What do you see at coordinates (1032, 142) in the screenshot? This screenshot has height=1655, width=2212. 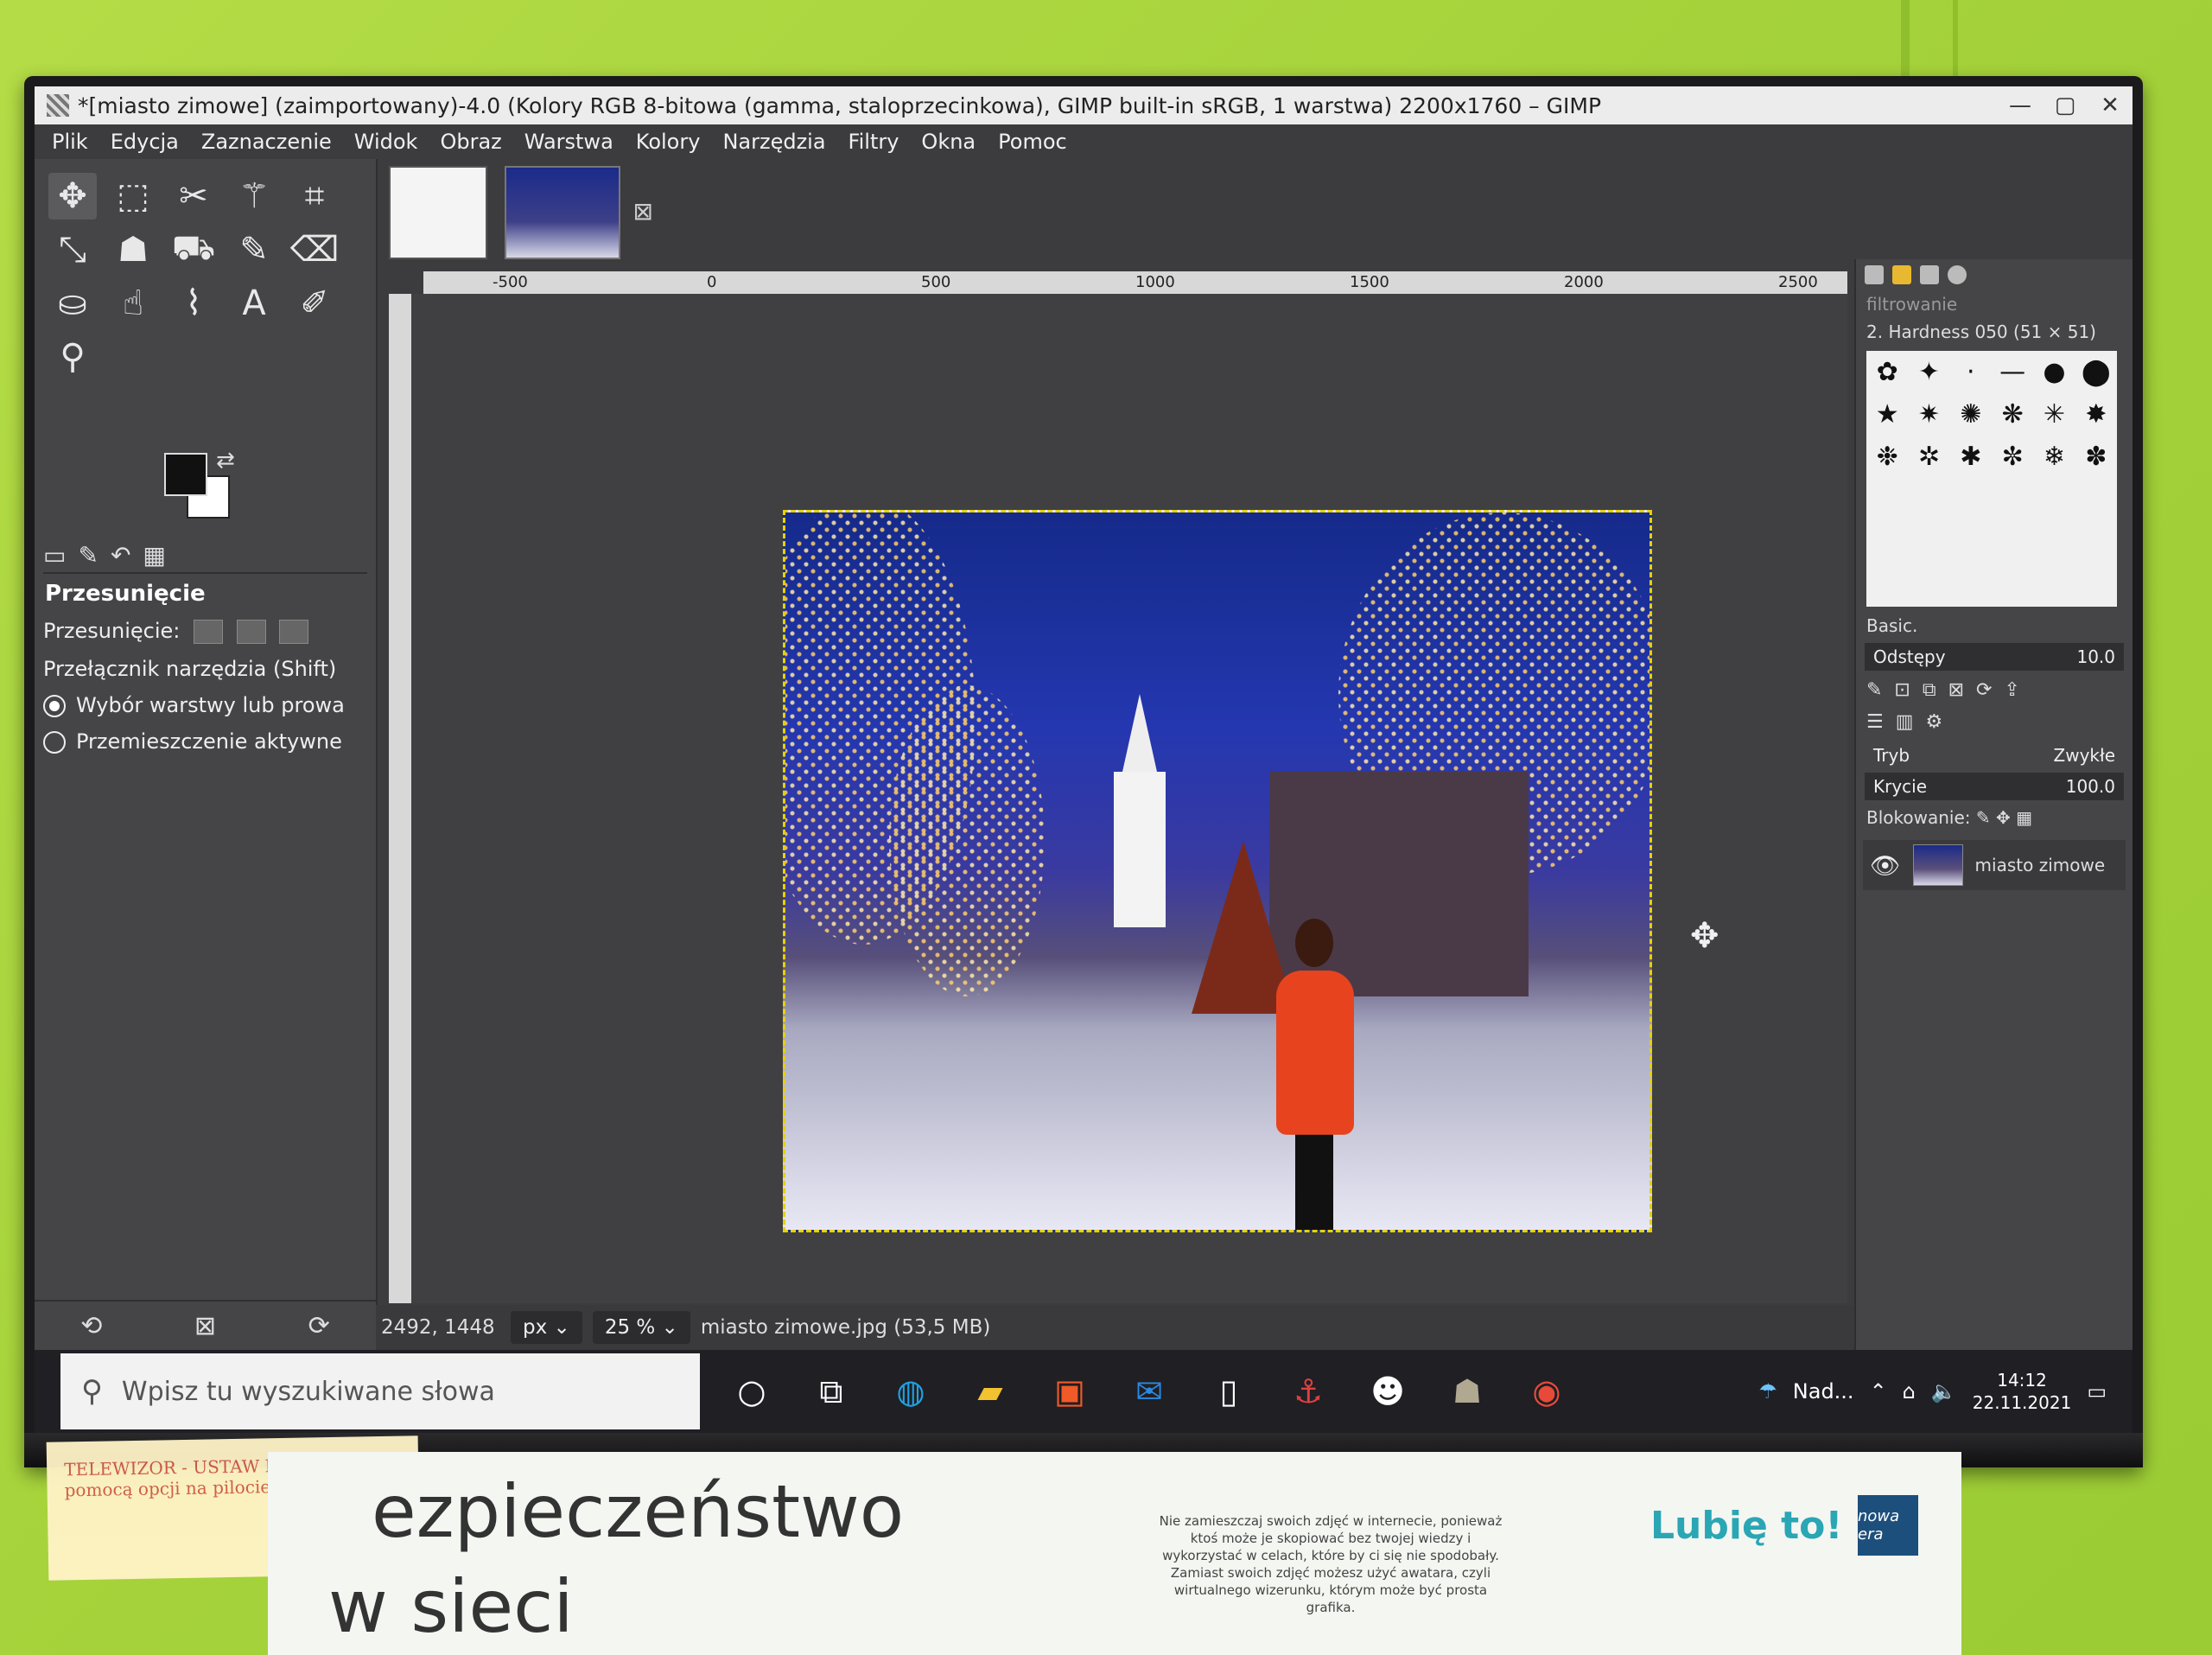 I see `menu-help: Pomoc` at bounding box center [1032, 142].